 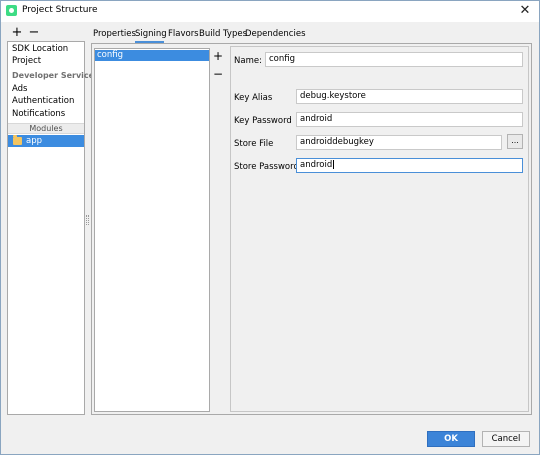 What do you see at coordinates (506, 439) in the screenshot?
I see `cancel-button: Cancel` at bounding box center [506, 439].